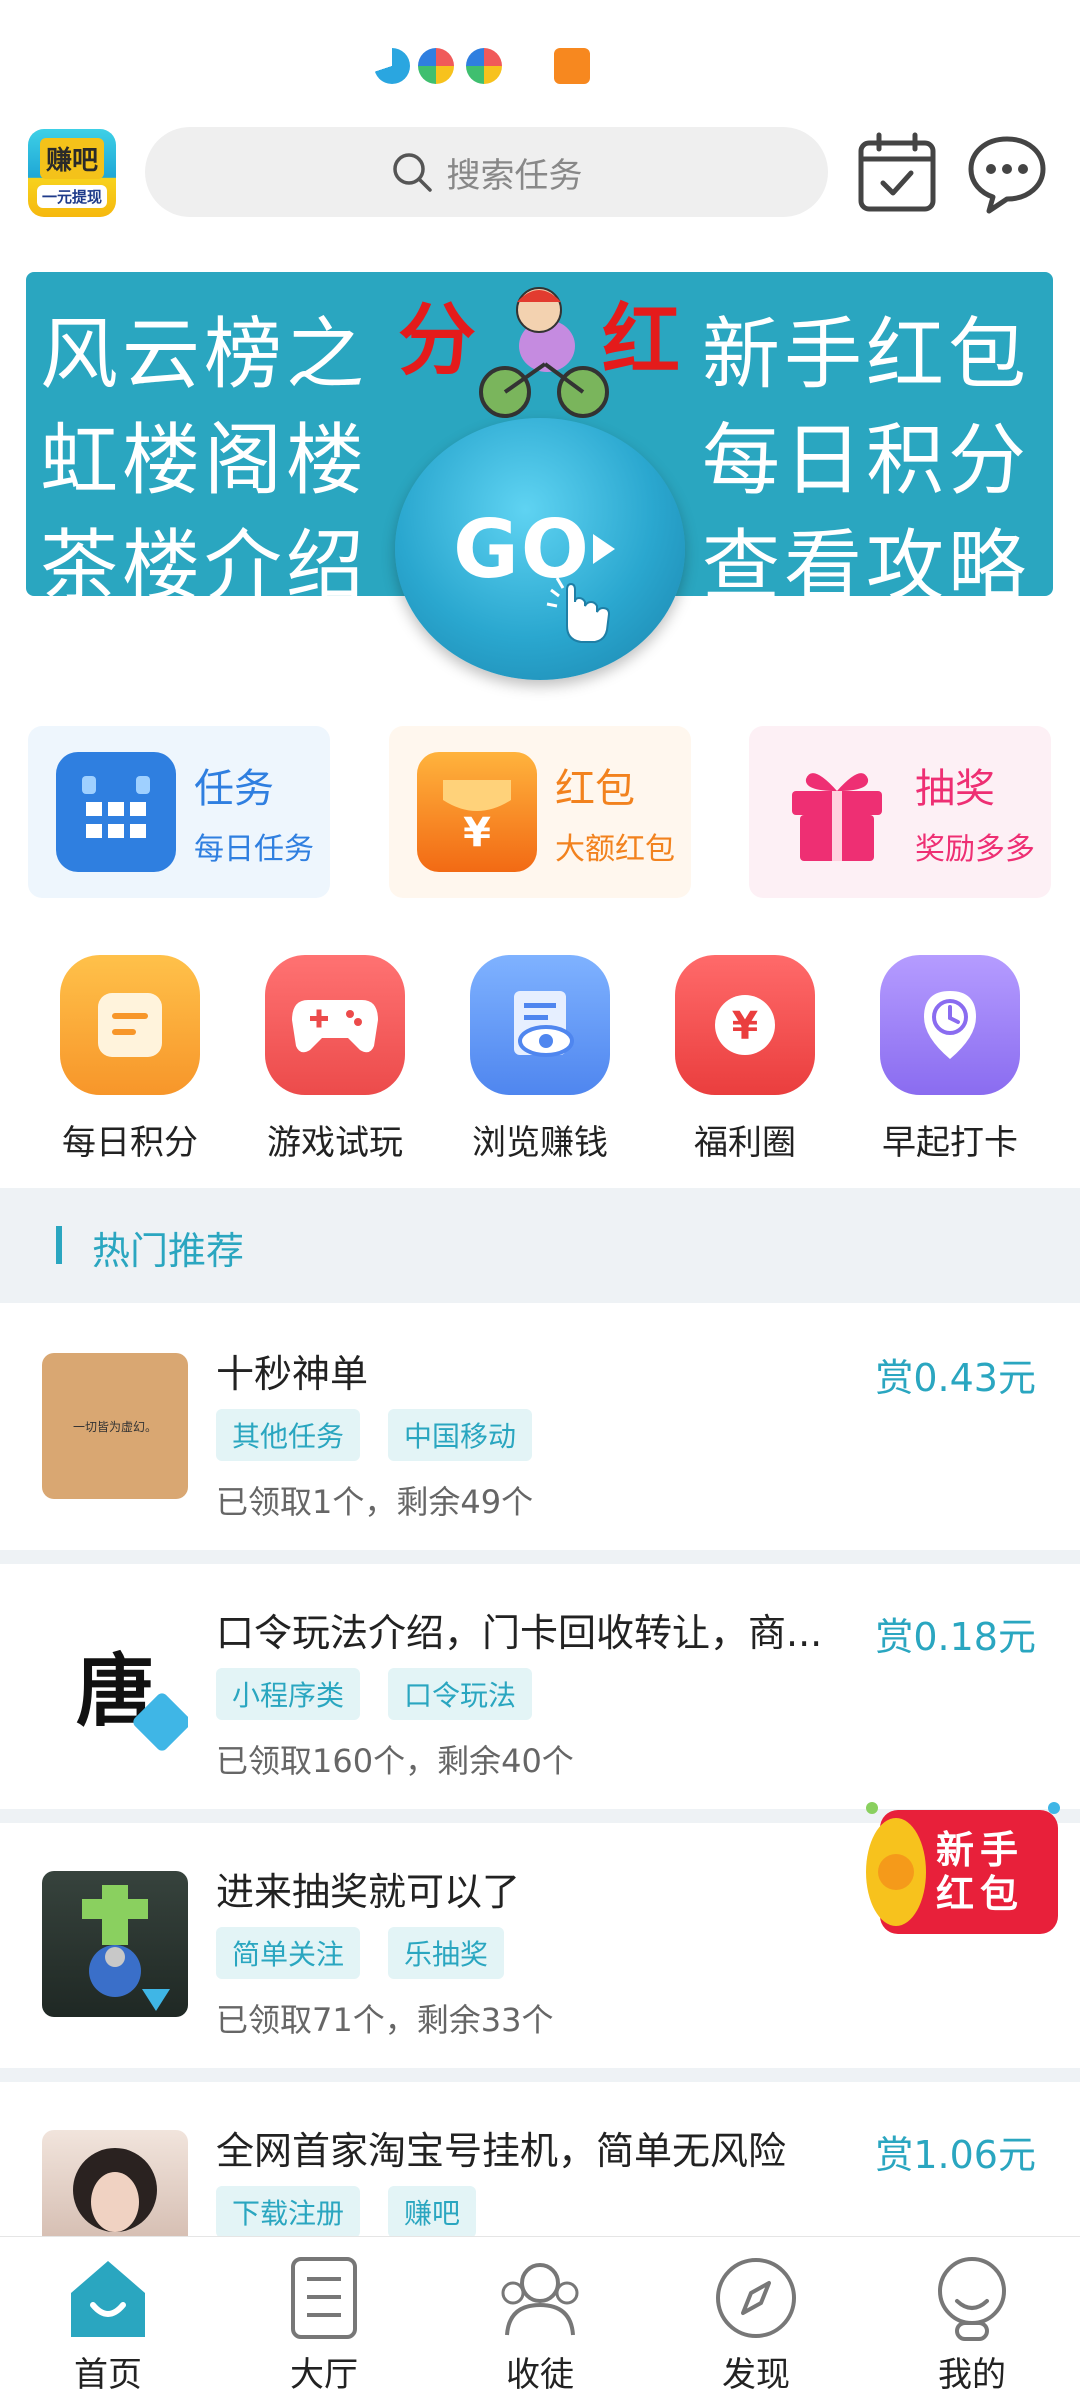 This screenshot has height=2400, width=1080. What do you see at coordinates (615, 849) in the screenshot?
I see `card-redpacket-subtitle: 大额红包` at bounding box center [615, 849].